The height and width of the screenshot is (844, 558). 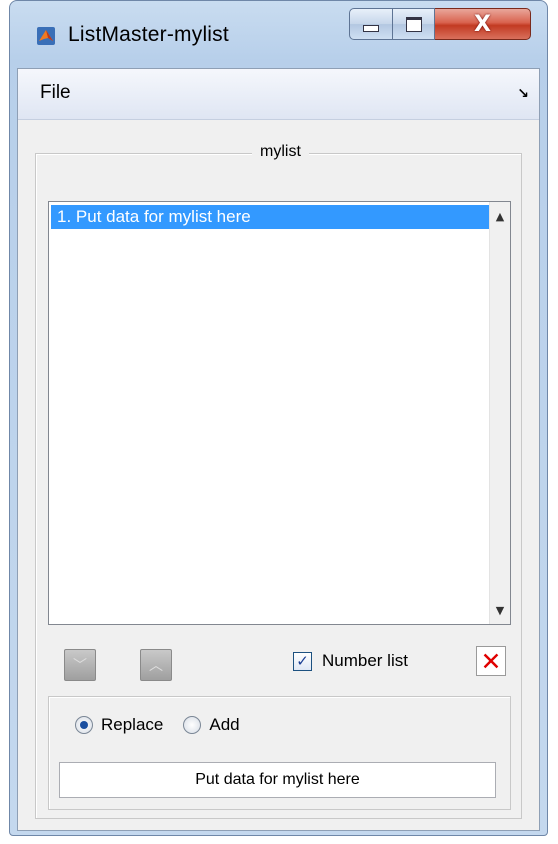 I want to click on title-bar: ListMaster-mylist X, so click(x=278, y=31).